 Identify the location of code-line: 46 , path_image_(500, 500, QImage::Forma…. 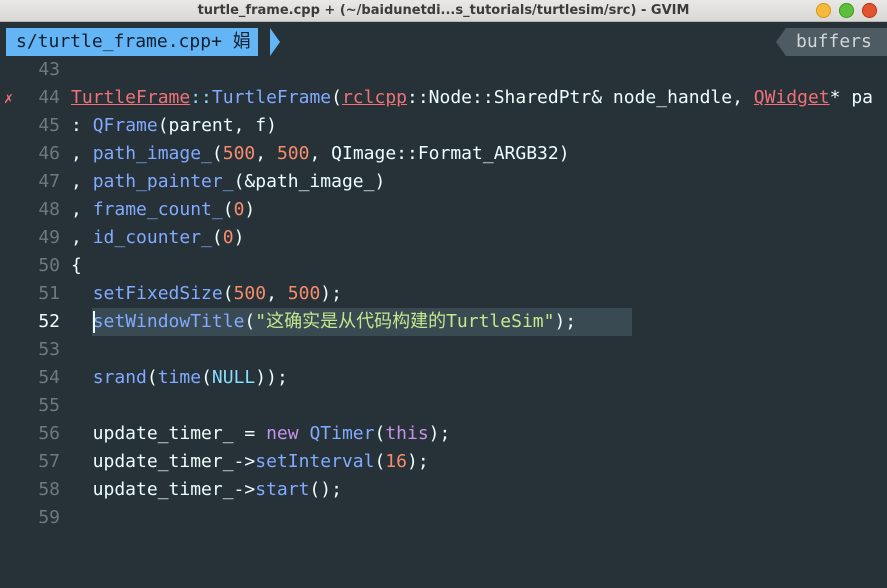
(443, 154).